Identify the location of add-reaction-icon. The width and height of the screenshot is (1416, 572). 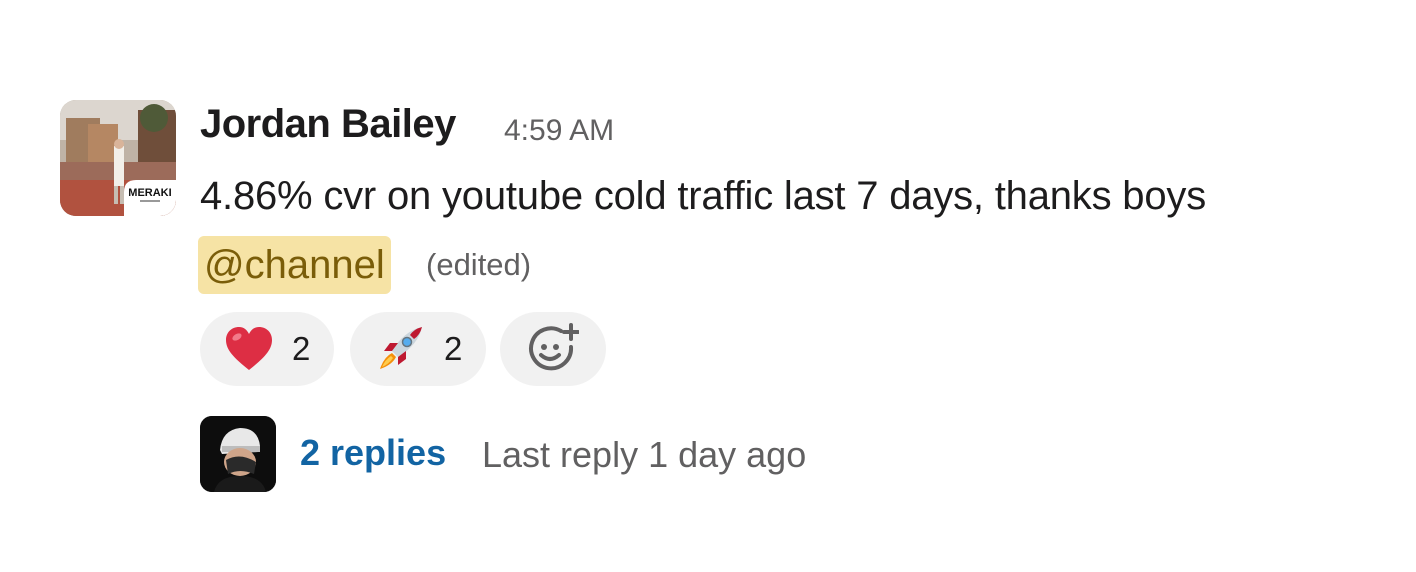
(554, 347).